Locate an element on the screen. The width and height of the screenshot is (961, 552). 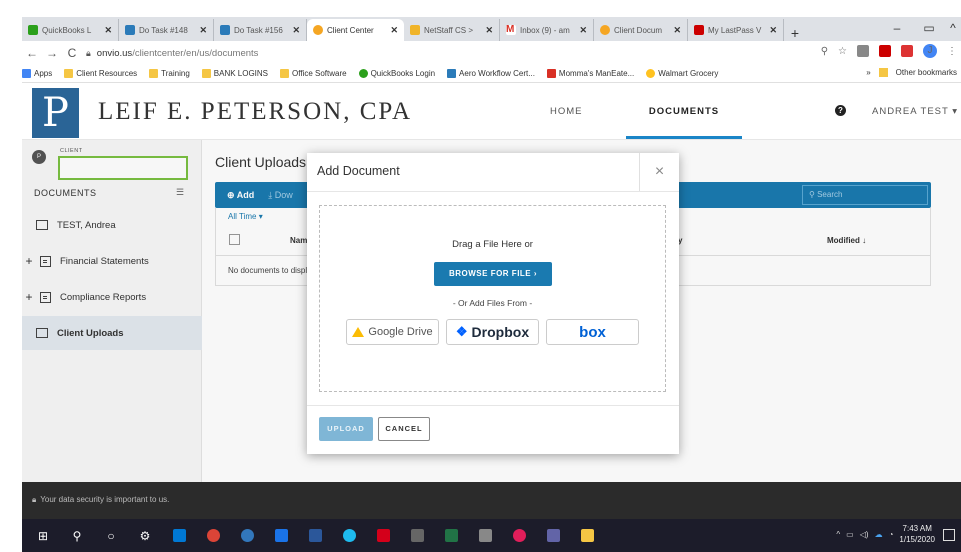
more-bookmarks-button: » is located at coordinates (868, 72).